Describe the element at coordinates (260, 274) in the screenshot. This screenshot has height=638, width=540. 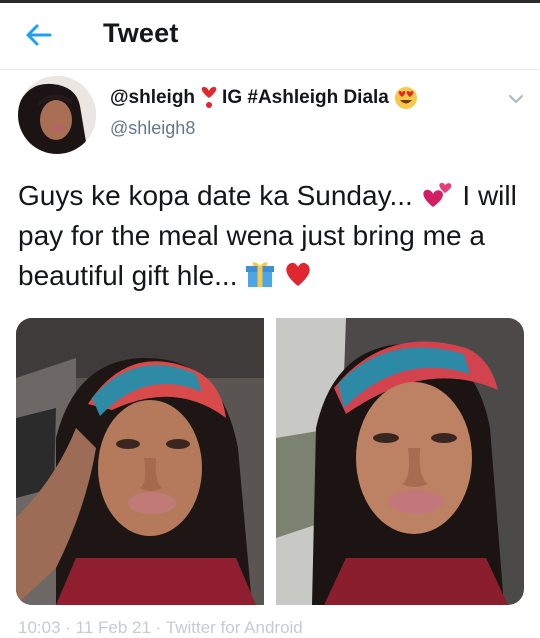
I see `gift-icon` at that location.